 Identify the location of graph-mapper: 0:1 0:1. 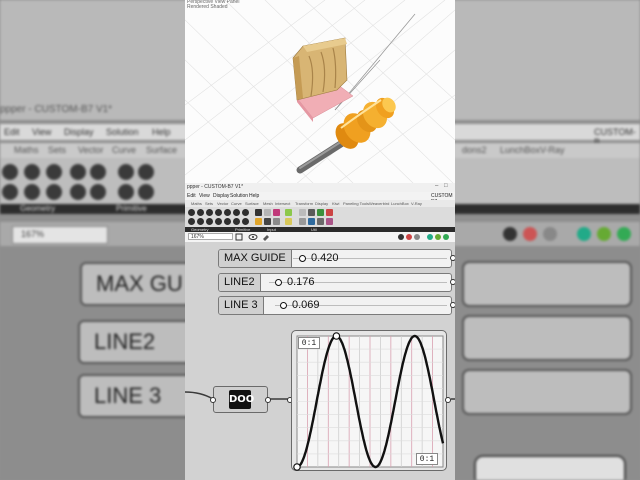
(369, 400).